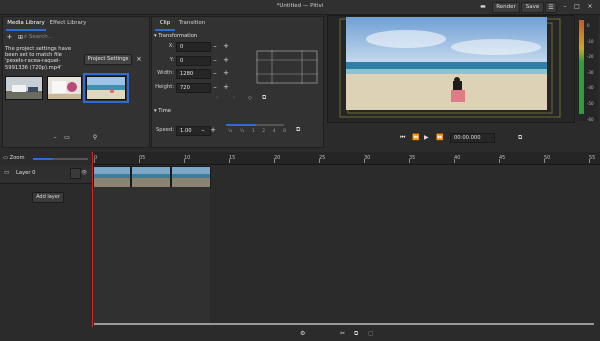 This screenshot has width=600, height=341. I want to click on y-increment-button: +, so click(226, 60).